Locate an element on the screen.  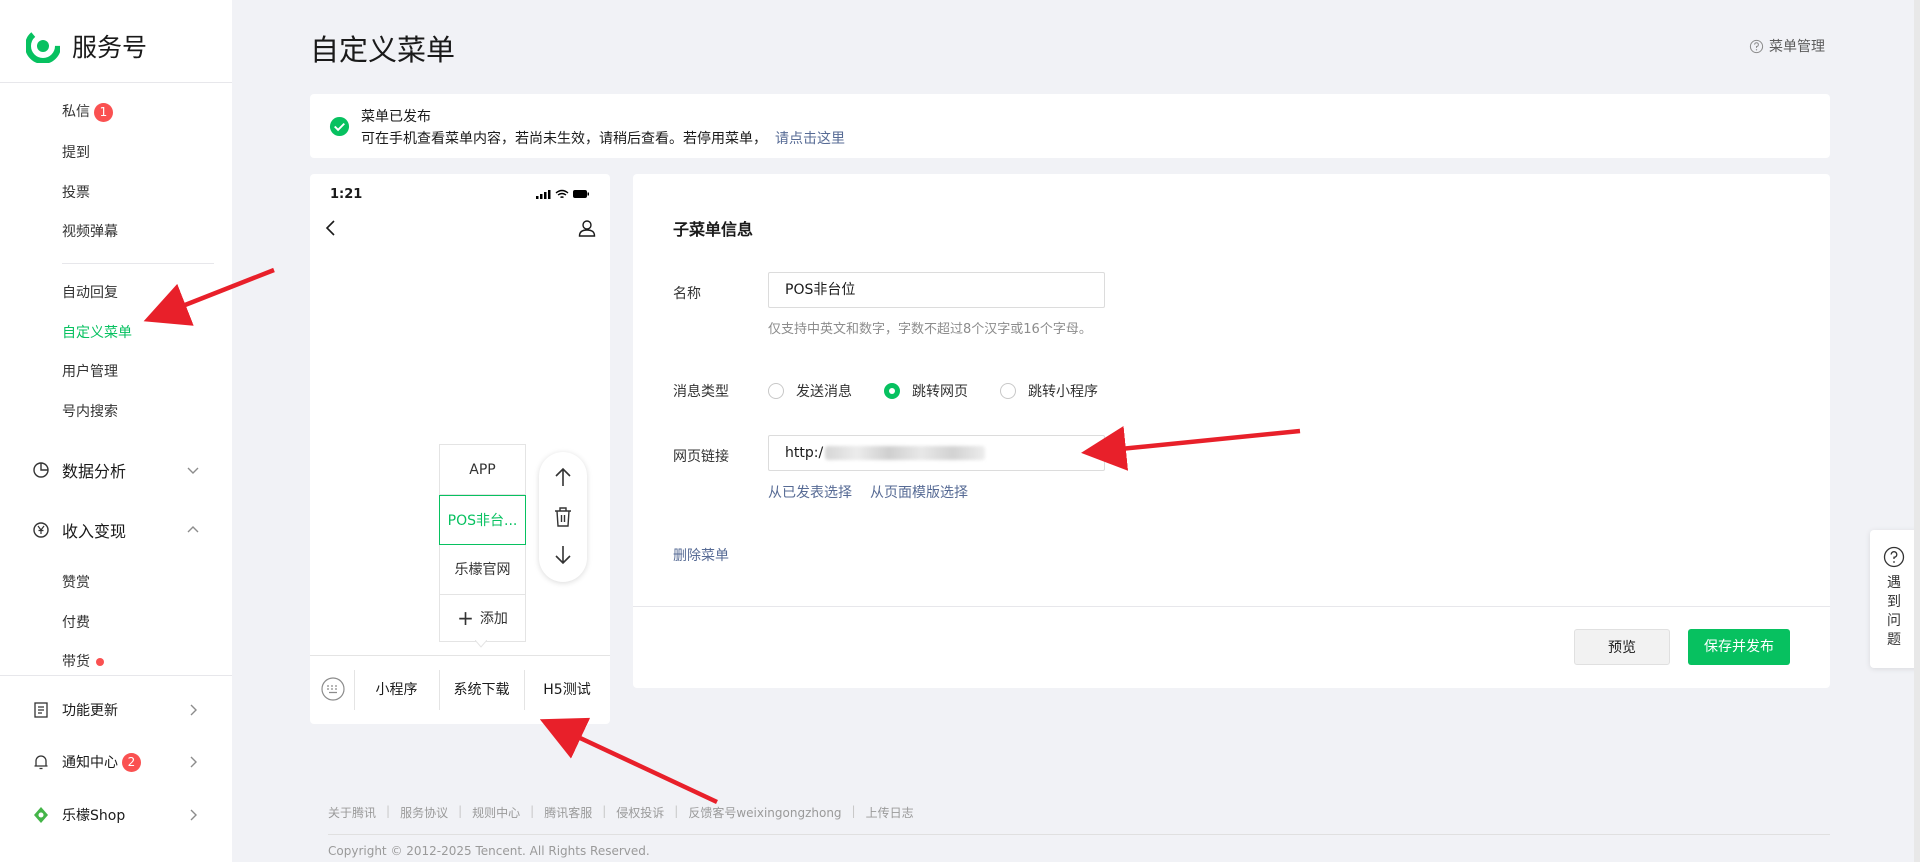
popup-pointer is located at coordinates (481, 644).